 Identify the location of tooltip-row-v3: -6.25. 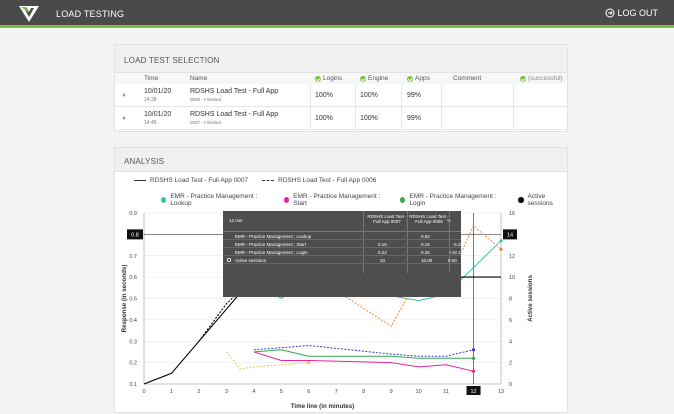
(457, 244).